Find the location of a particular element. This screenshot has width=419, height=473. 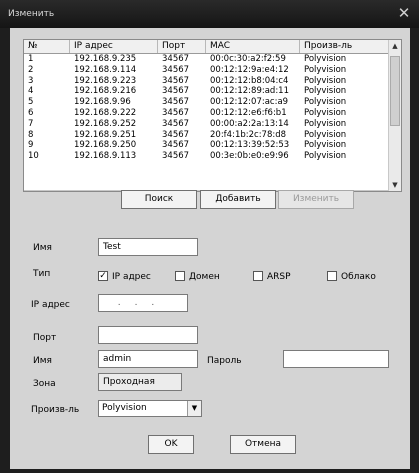

zone-field: Проходная is located at coordinates (140, 382).